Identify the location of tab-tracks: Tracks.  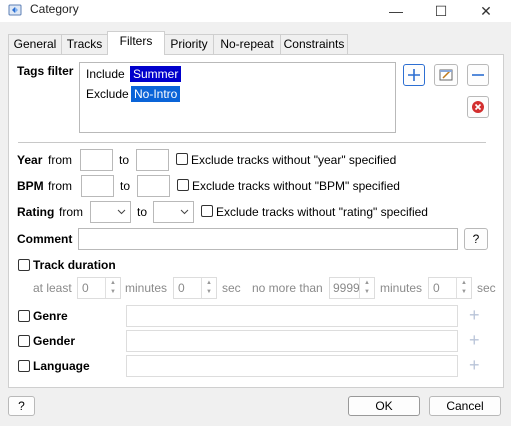
(84, 44).